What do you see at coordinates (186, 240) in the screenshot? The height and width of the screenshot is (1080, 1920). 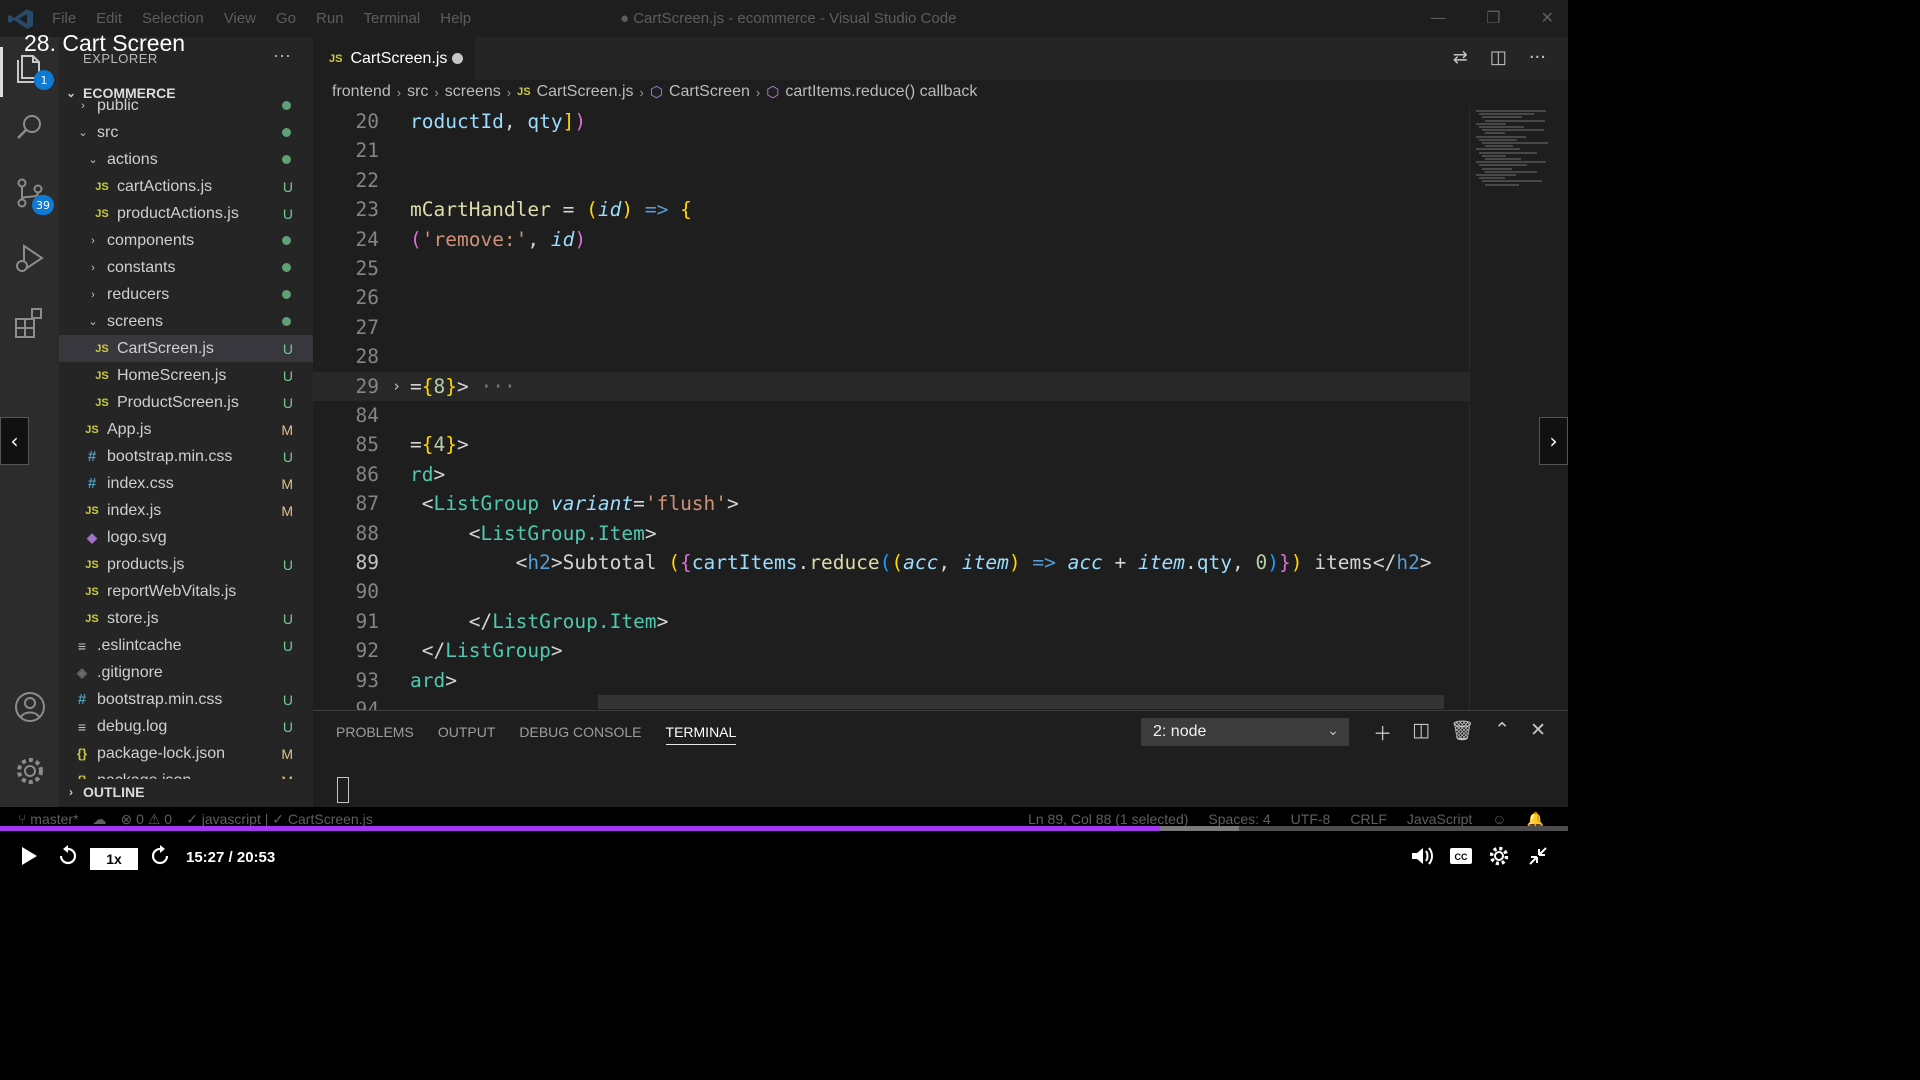 I see `tree-folder: › components` at bounding box center [186, 240].